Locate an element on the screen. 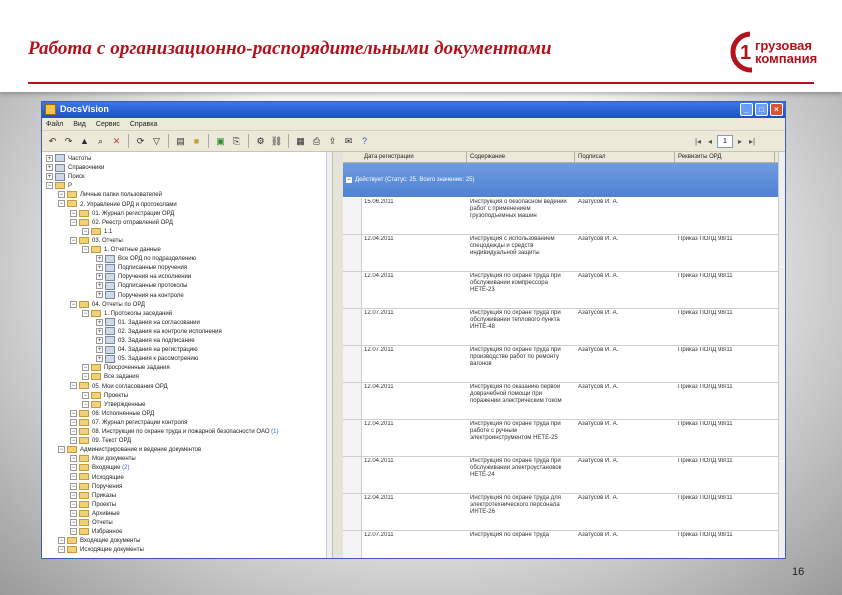  column-content: Содержание is located at coordinates (521, 157).